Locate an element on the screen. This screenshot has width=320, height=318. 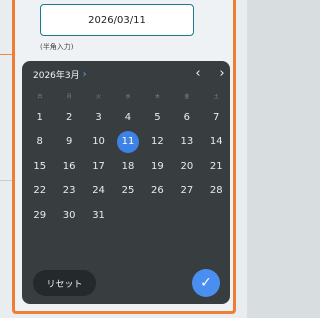
day-number: 8 is located at coordinates (39, 142).